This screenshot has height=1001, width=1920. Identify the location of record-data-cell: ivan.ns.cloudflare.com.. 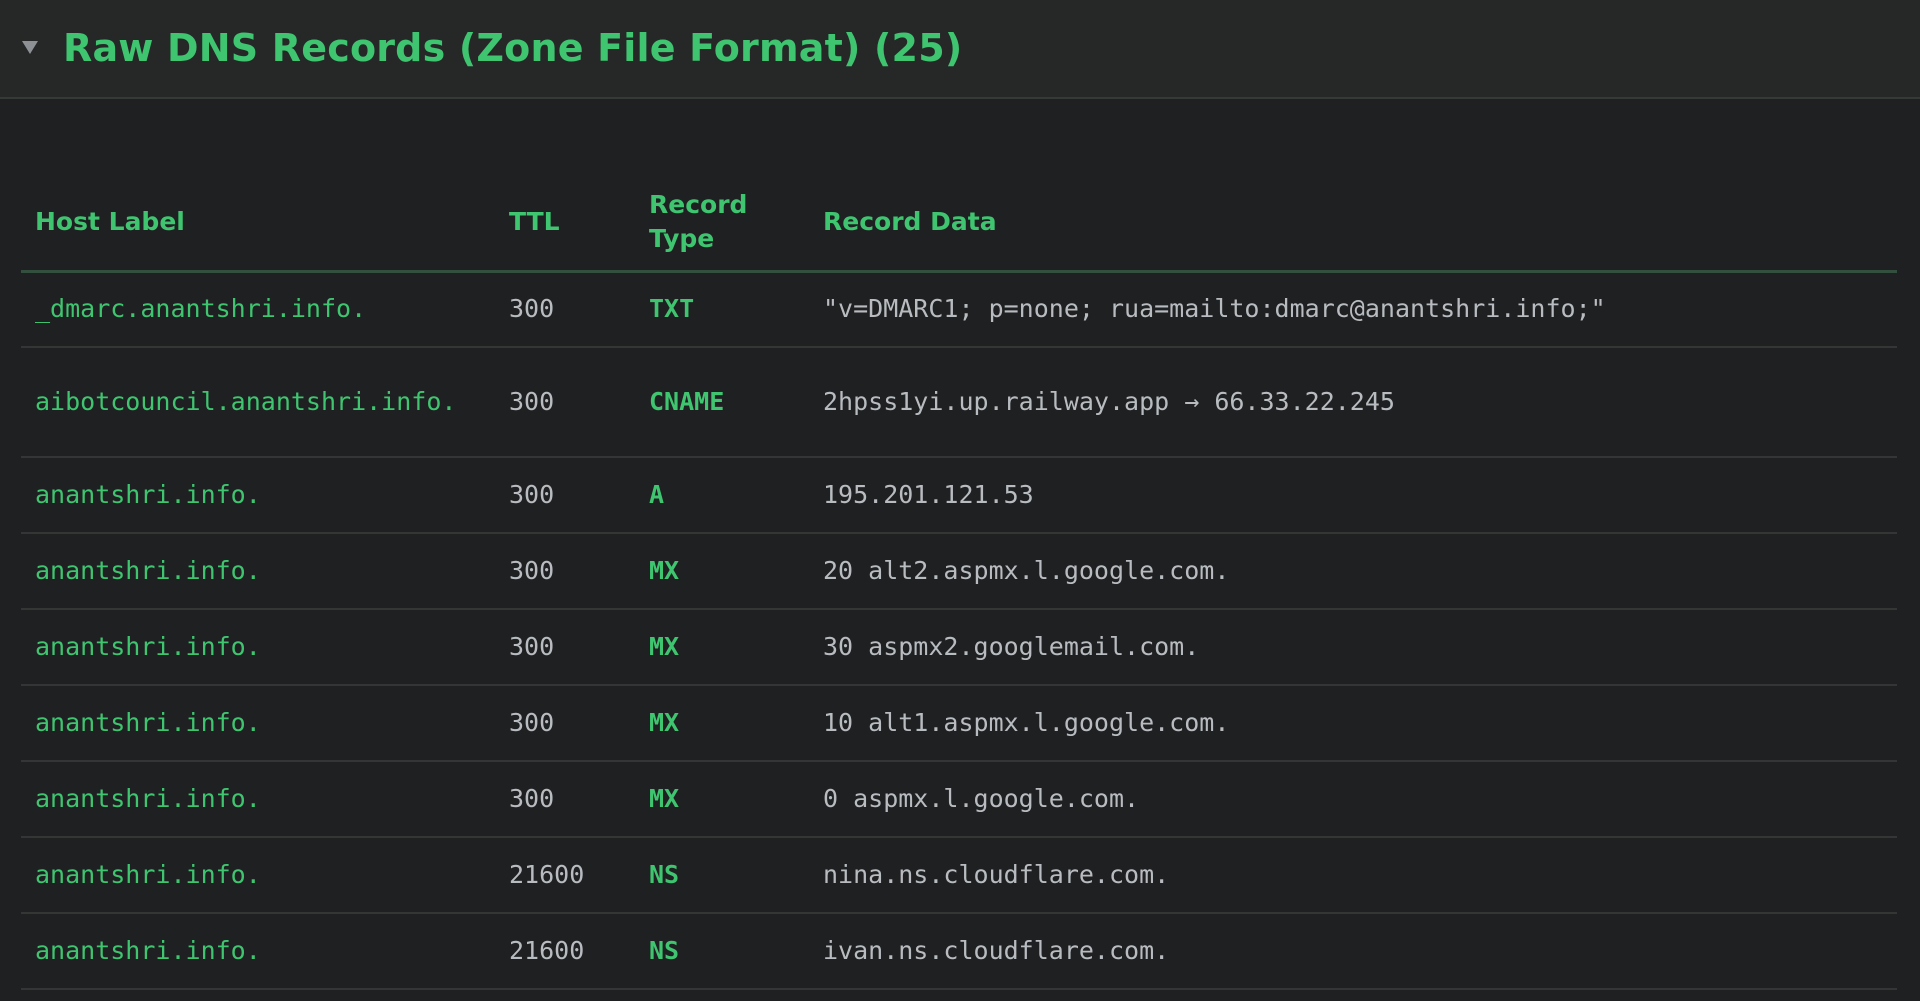
(1353, 951).